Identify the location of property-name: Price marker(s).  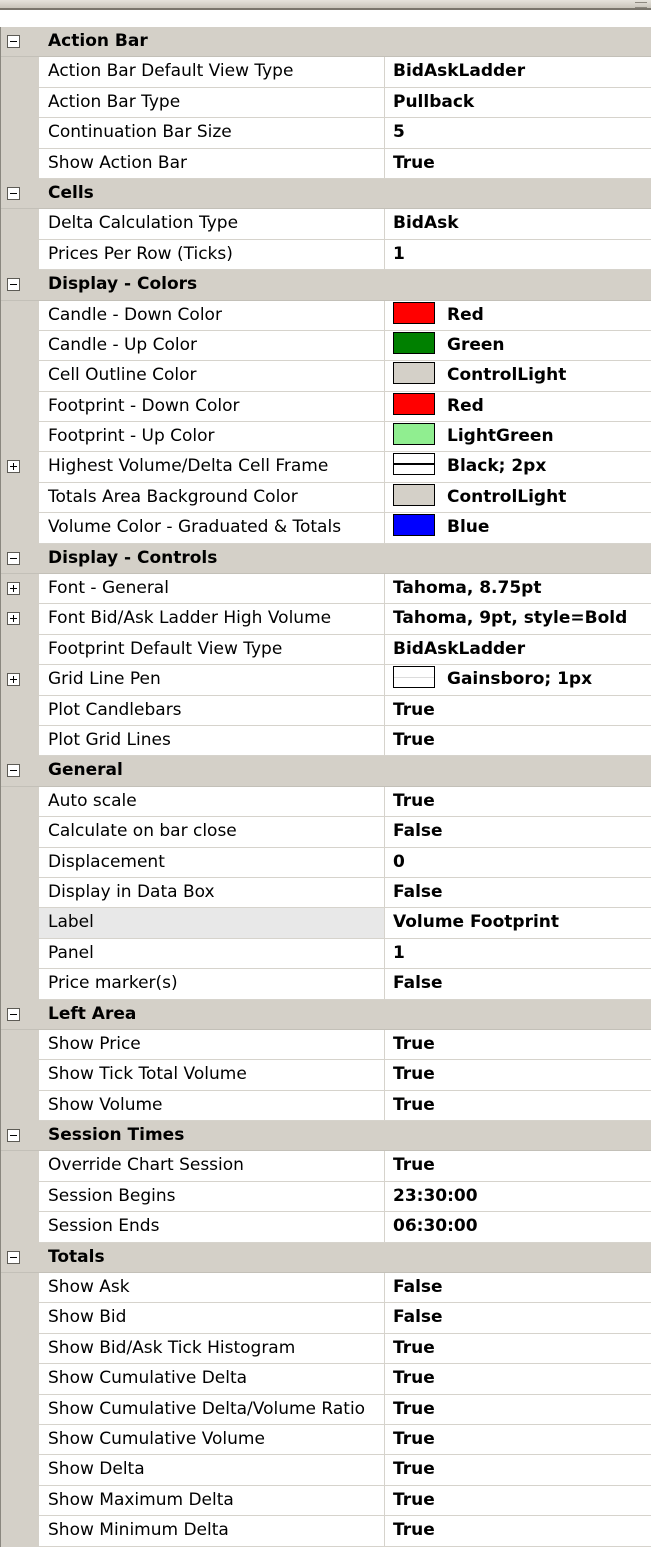
(212, 984).